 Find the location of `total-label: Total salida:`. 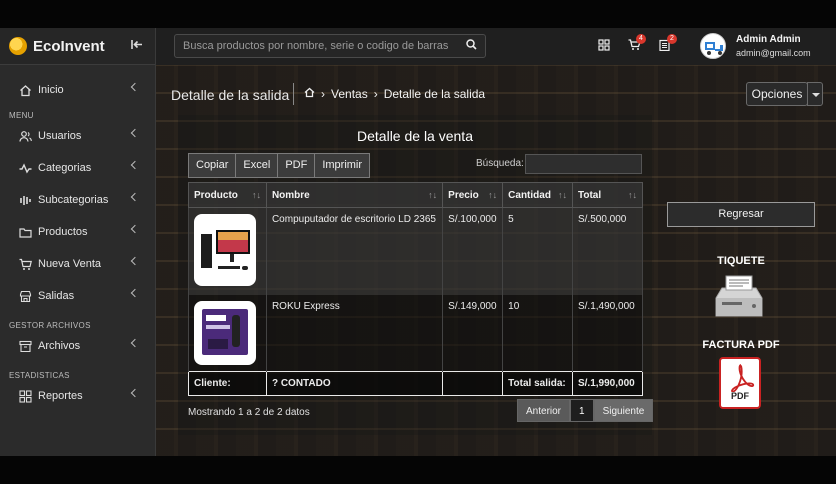

total-label: Total salida: is located at coordinates (537, 383).